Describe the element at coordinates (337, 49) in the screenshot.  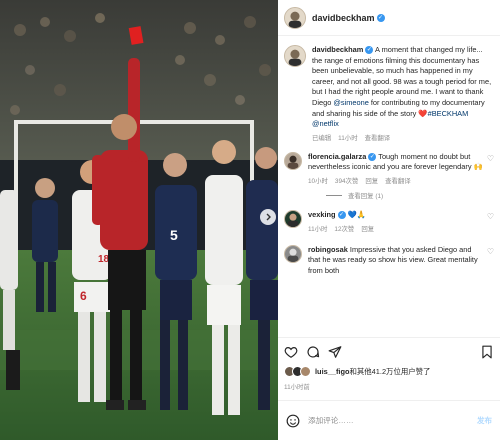
I see `caption-username: davidbeckham` at that location.